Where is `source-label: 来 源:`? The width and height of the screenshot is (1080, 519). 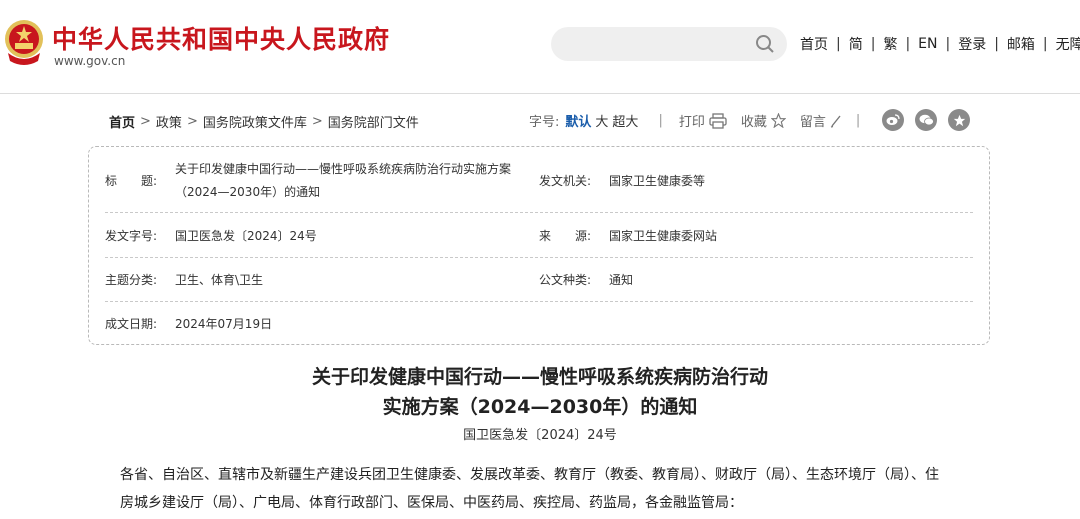
source-label: 来 源: is located at coordinates (565, 236).